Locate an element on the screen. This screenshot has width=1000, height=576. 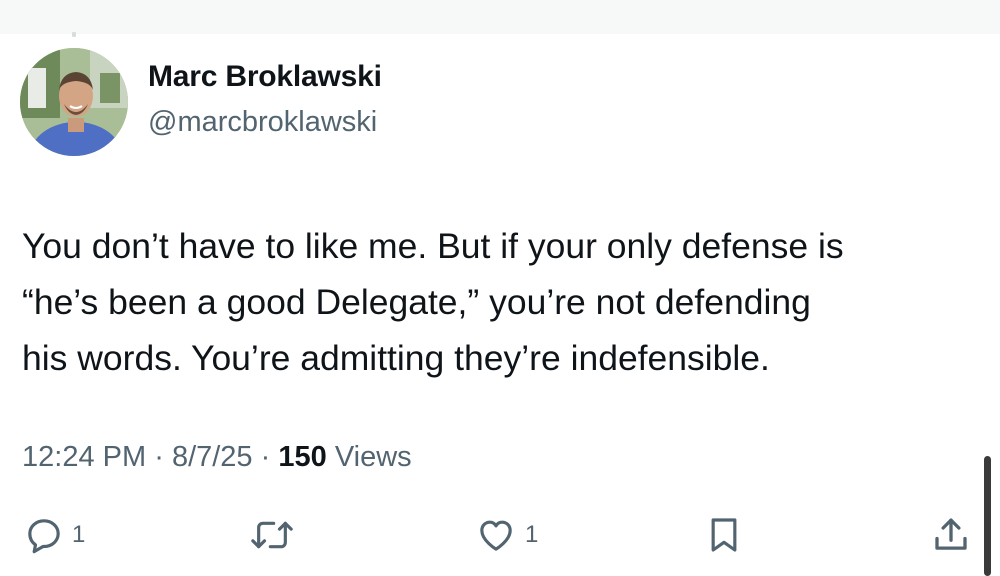
bookmark-button is located at coordinates (724, 535).